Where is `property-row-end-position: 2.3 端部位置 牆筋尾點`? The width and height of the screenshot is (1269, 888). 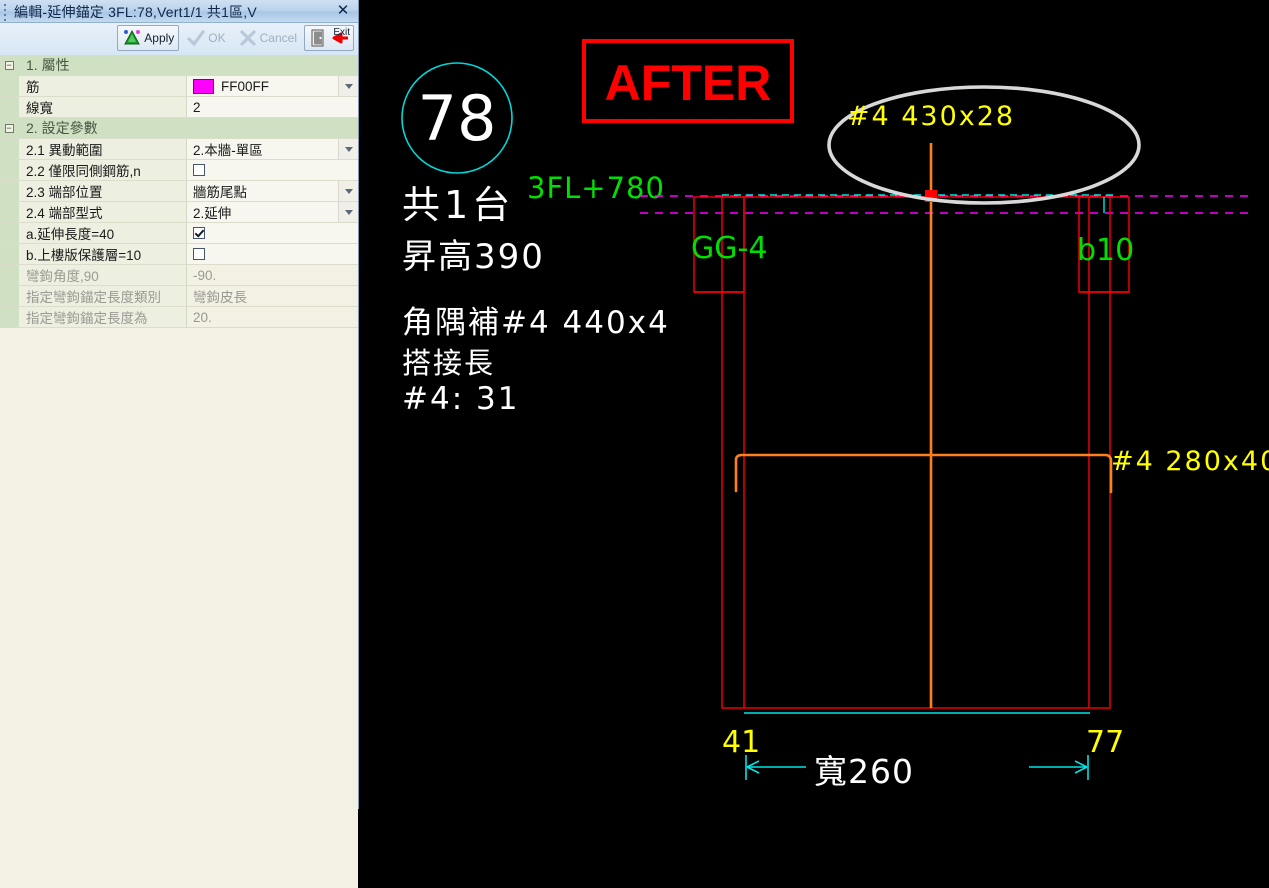 property-row-end-position: 2.3 端部位置 牆筋尾點 is located at coordinates (179, 191).